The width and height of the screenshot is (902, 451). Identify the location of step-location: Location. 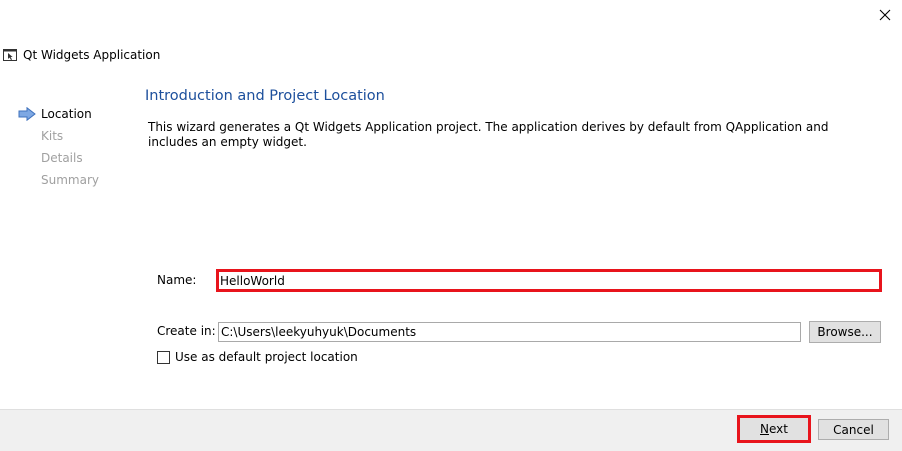
(58, 114).